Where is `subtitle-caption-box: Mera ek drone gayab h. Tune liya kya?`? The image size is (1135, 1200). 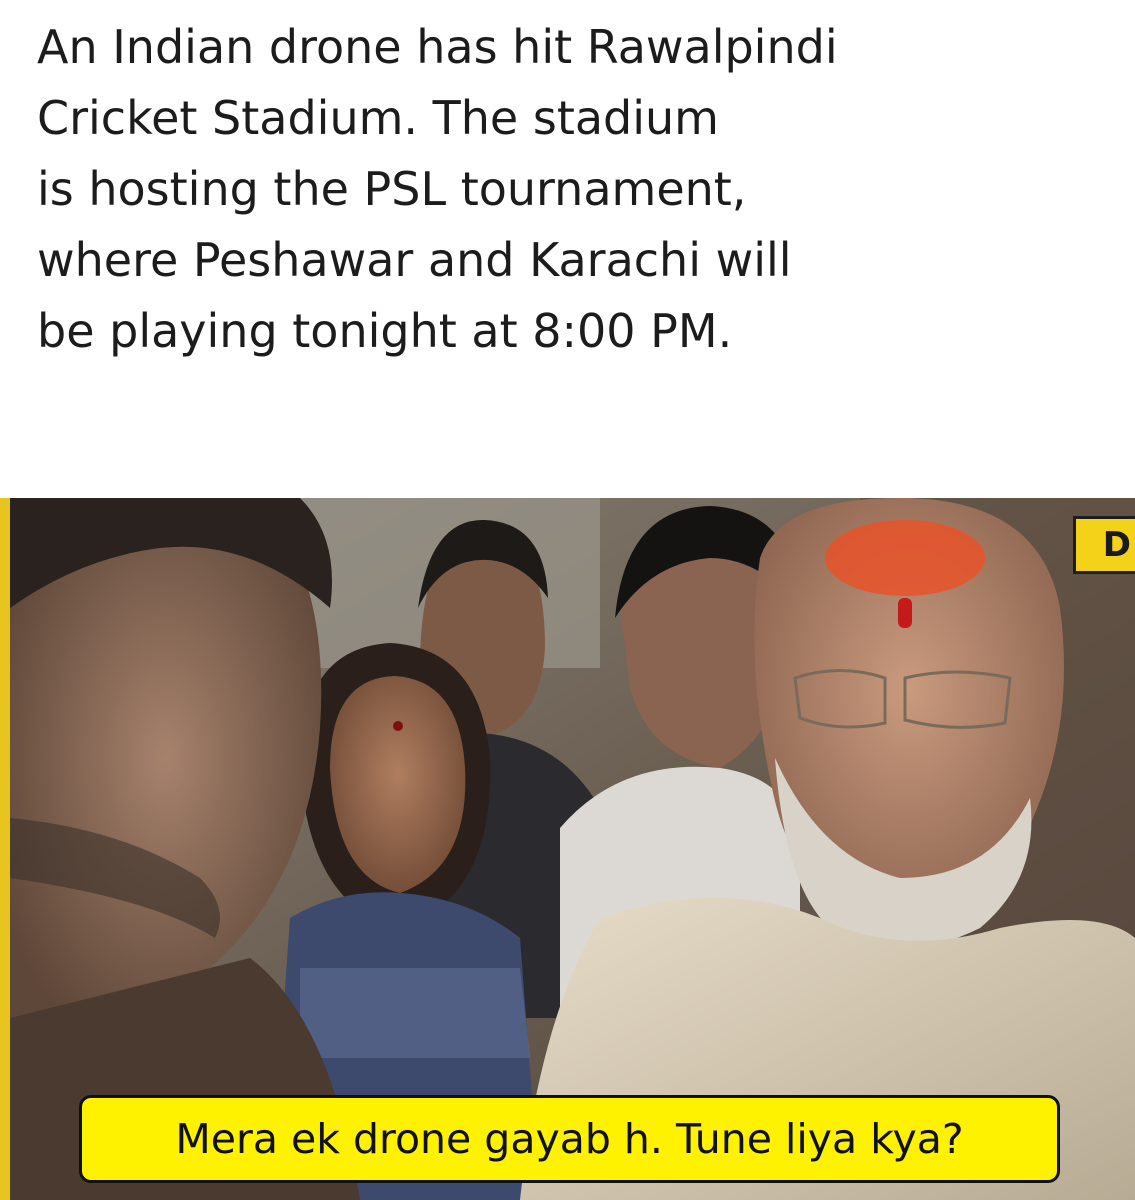
subtitle-caption-box: Mera ek drone gayab h. Tune liya kya? is located at coordinates (569, 1139).